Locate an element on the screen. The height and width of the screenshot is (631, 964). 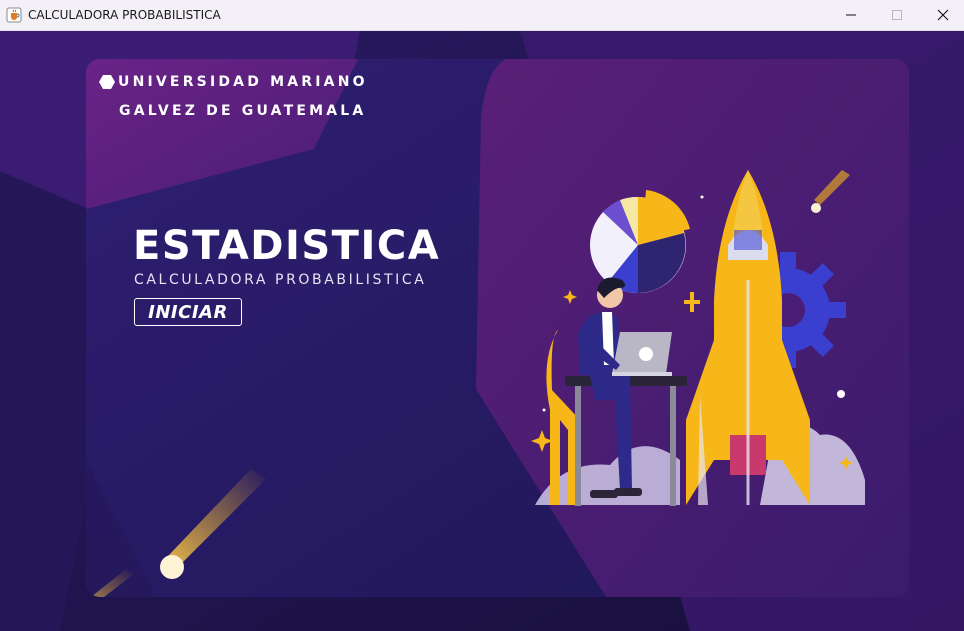
pie-chart-icon is located at coordinates (640, 241).